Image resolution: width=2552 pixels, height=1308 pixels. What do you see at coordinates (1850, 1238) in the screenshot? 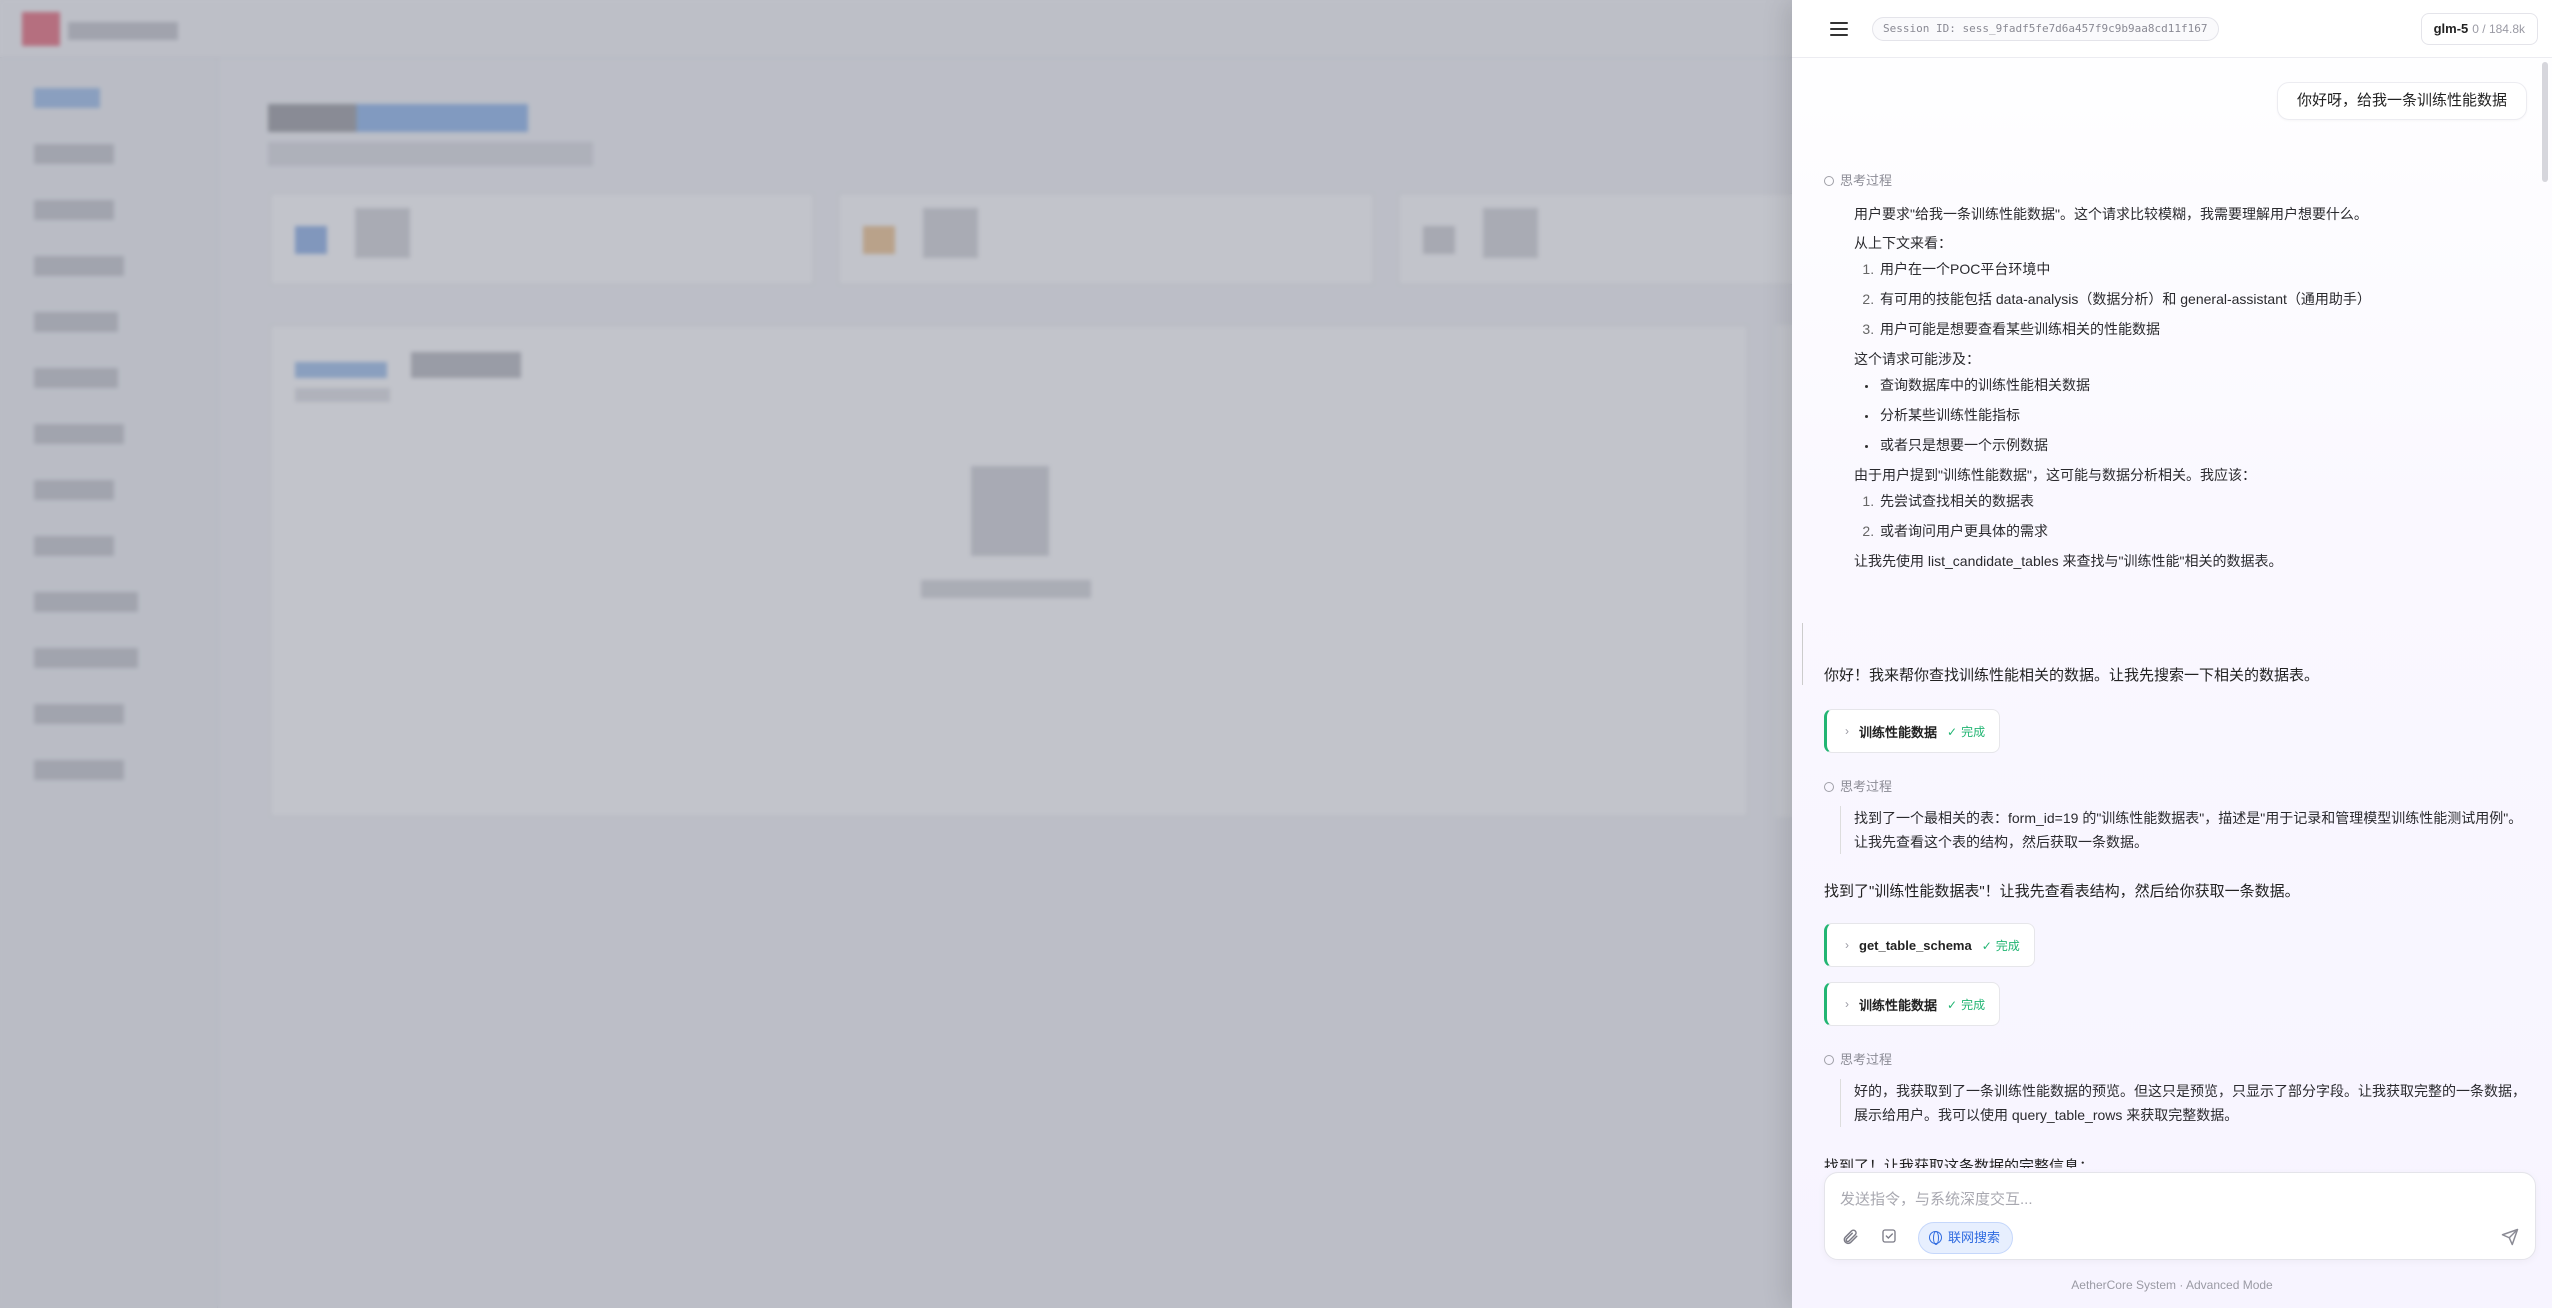
I see `paperclip-icon` at bounding box center [1850, 1238].